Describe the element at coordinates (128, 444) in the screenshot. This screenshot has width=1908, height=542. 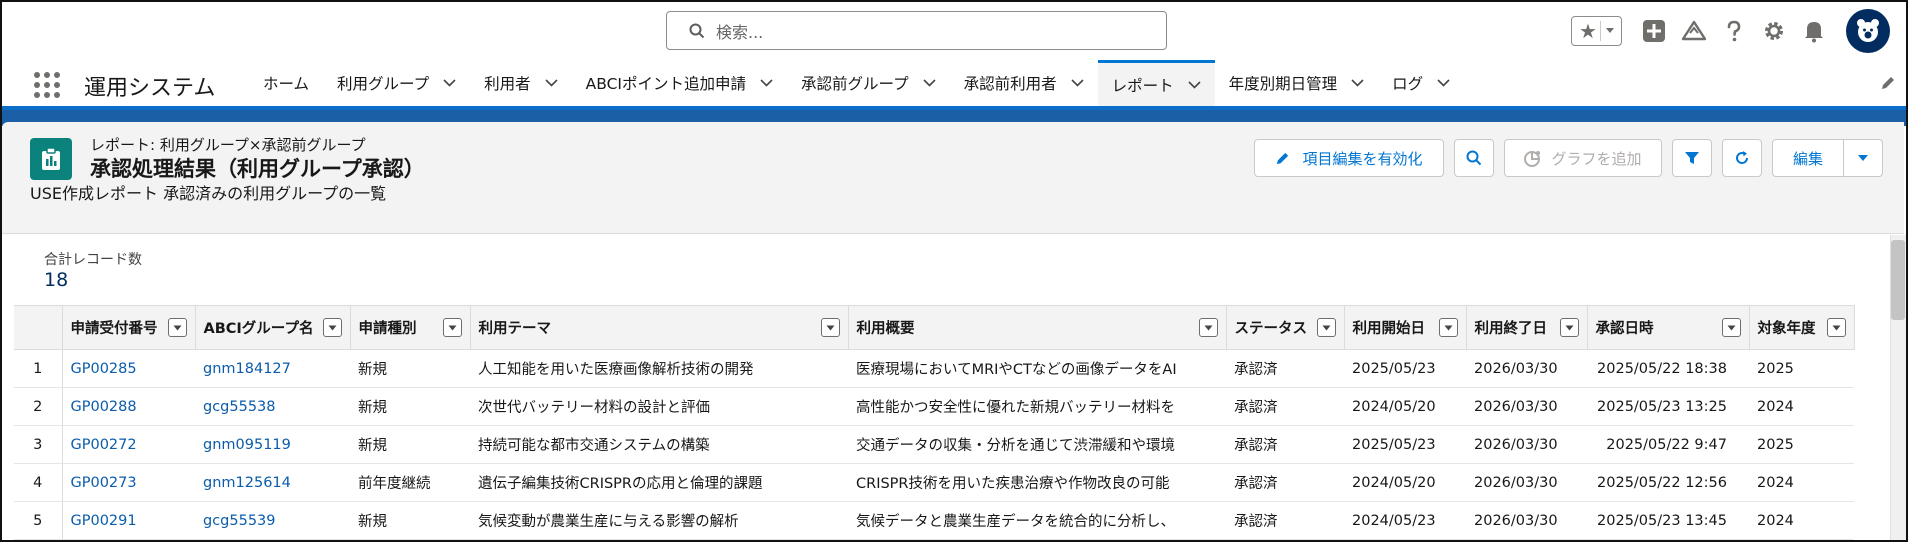
I see `record-link: GP00272` at that location.